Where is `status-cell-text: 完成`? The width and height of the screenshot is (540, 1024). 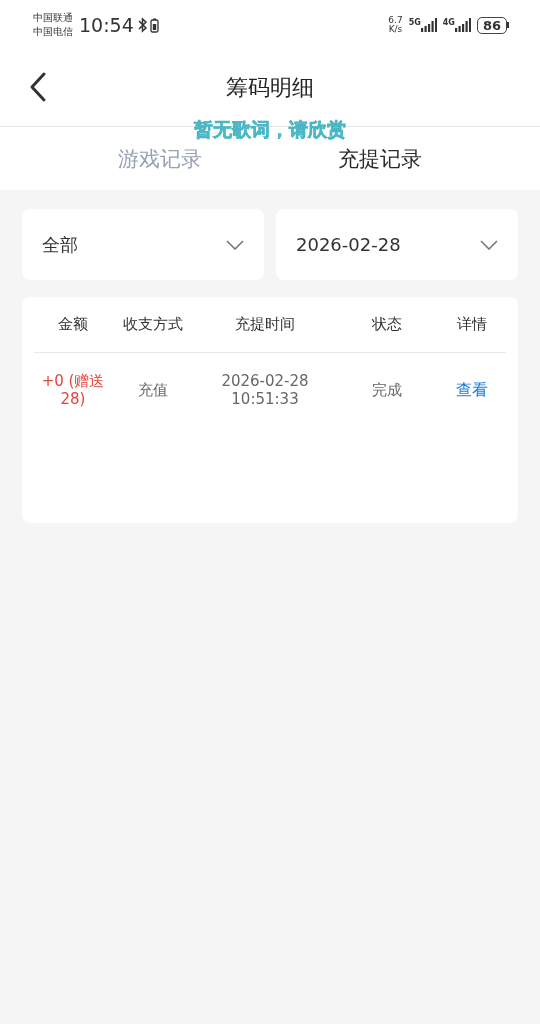 status-cell-text: 完成 is located at coordinates (387, 390).